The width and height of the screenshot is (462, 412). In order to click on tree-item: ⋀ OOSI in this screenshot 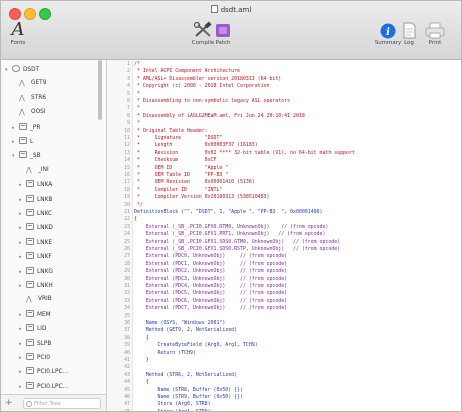, I will do `click(23, 114)`.